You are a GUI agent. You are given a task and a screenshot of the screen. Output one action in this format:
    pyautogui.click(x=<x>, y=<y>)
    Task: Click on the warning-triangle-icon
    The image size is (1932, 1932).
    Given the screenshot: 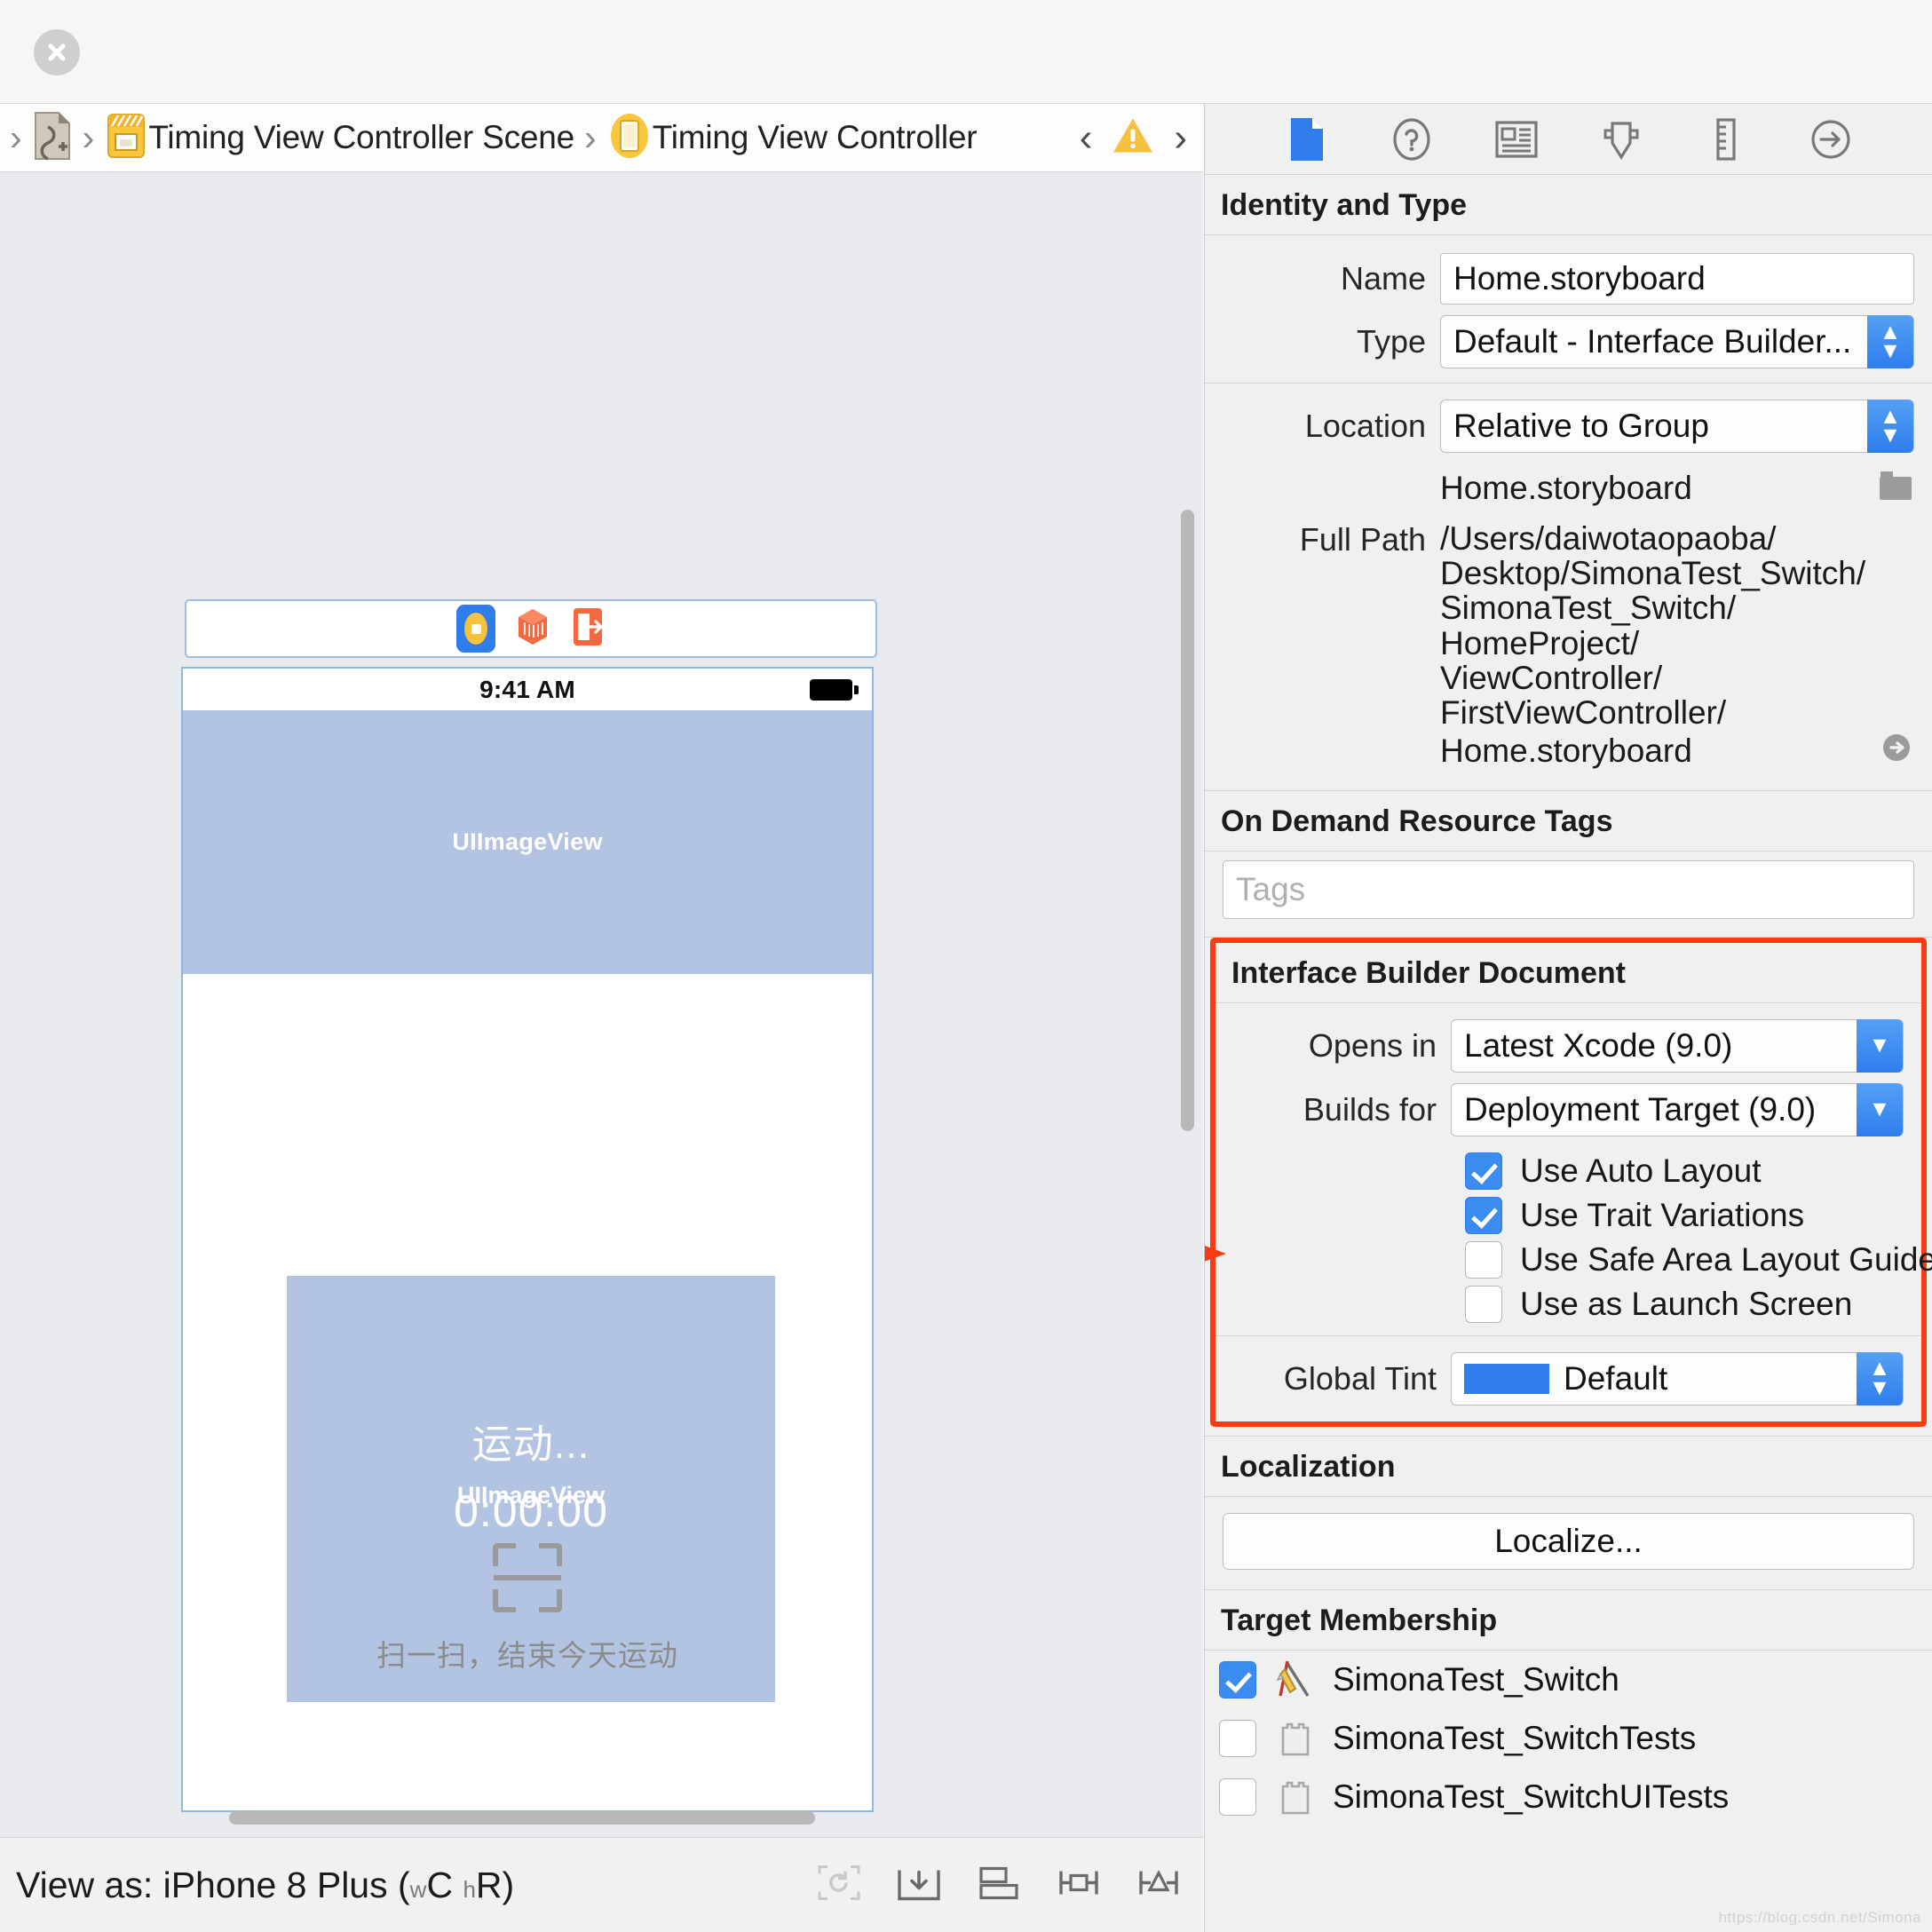 What is the action you would take?
    pyautogui.click(x=1133, y=138)
    